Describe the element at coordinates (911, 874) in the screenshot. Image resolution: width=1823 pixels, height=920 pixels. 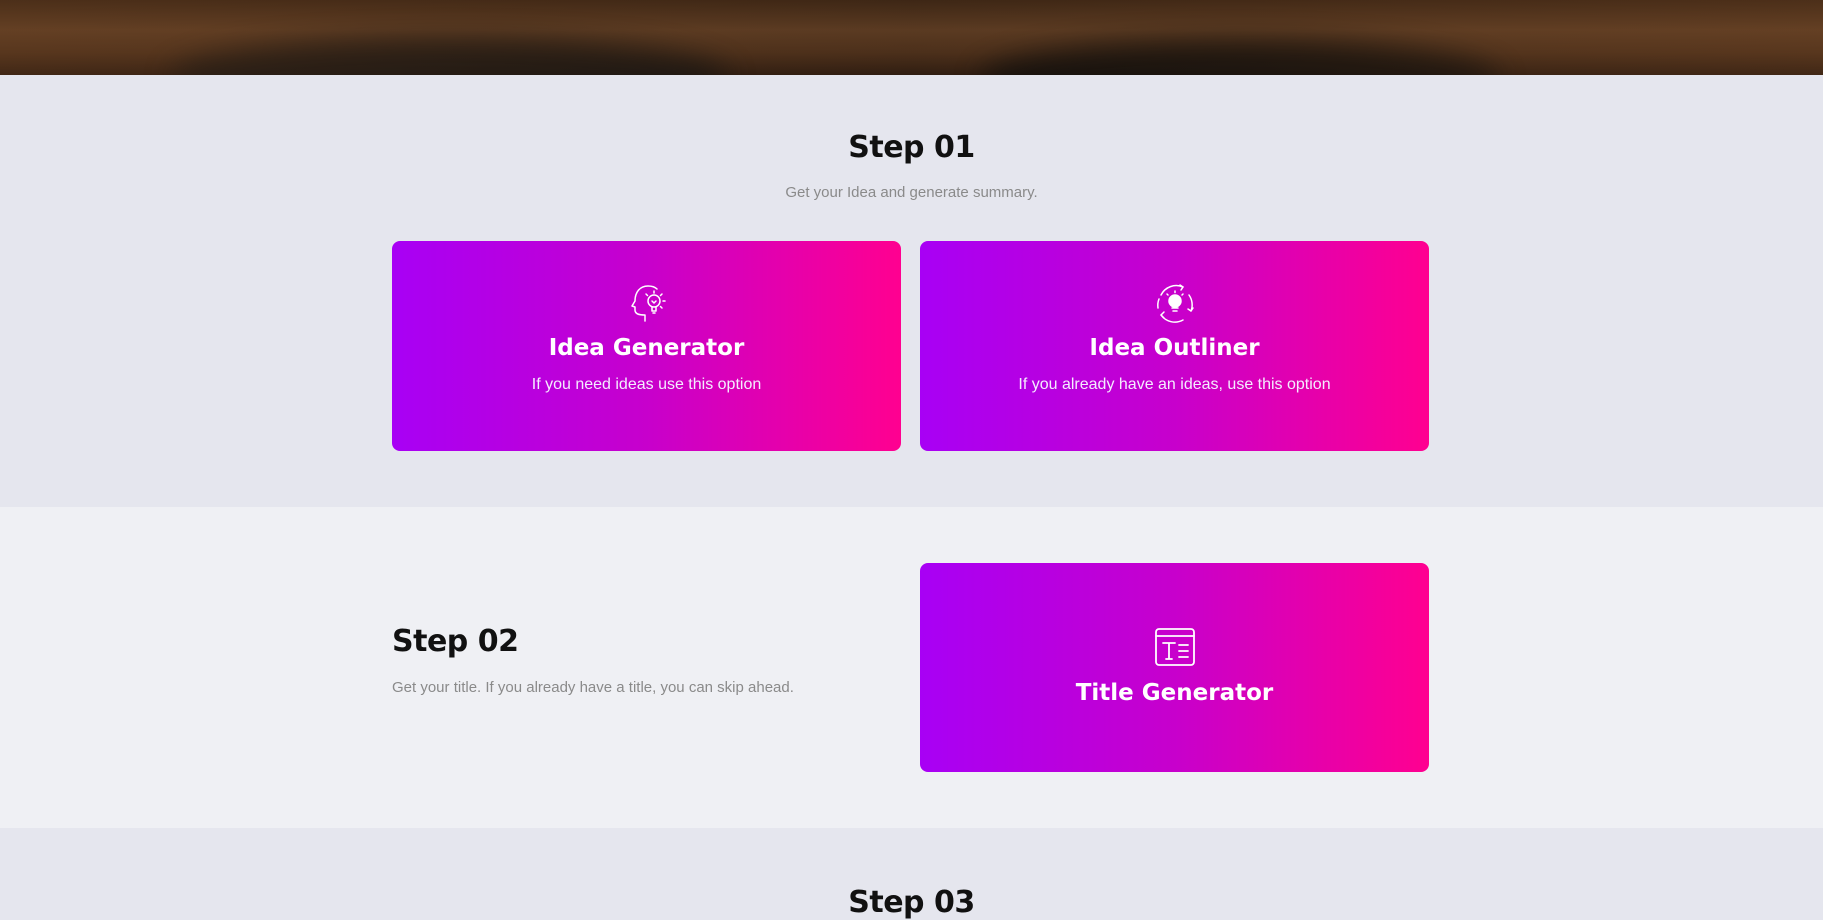
I see `step-03-section: Step 03` at that location.